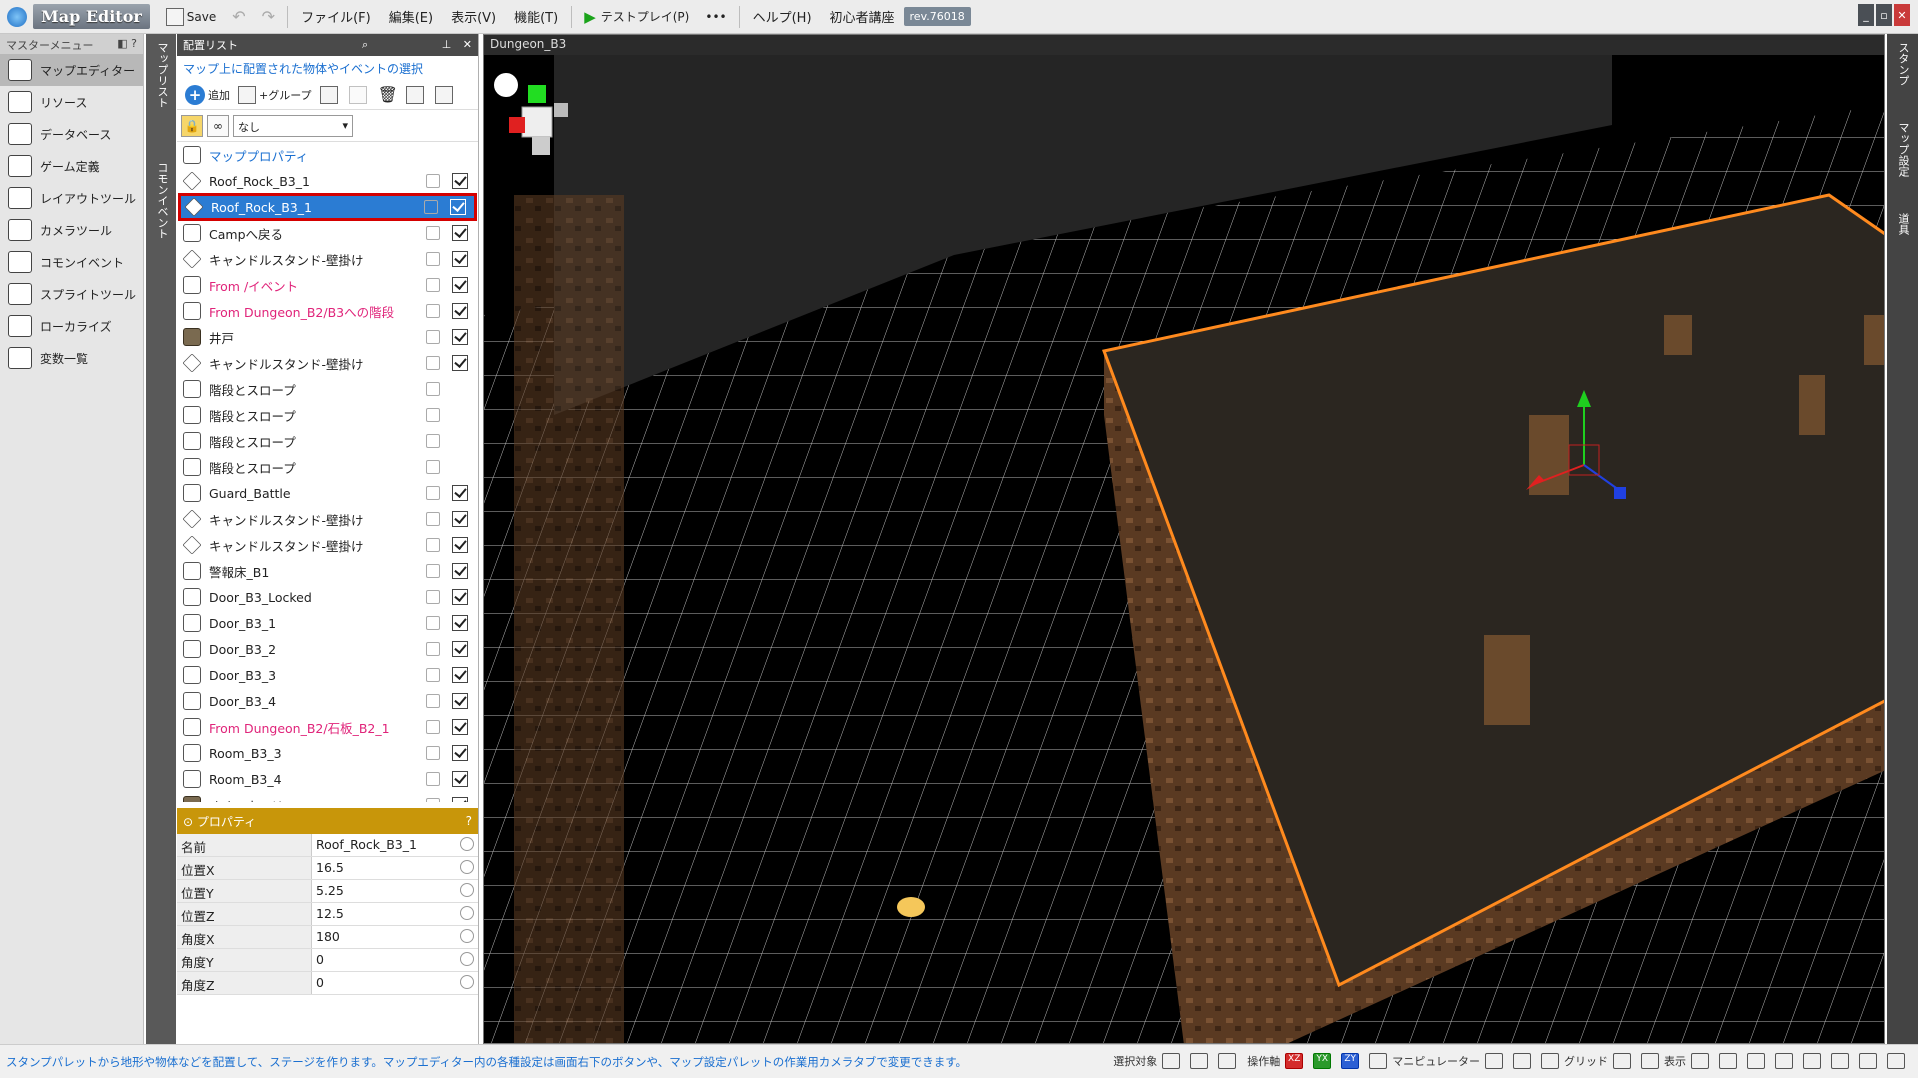  What do you see at coordinates (506, 85) in the screenshot?
I see `viewport-menu-icon` at bounding box center [506, 85].